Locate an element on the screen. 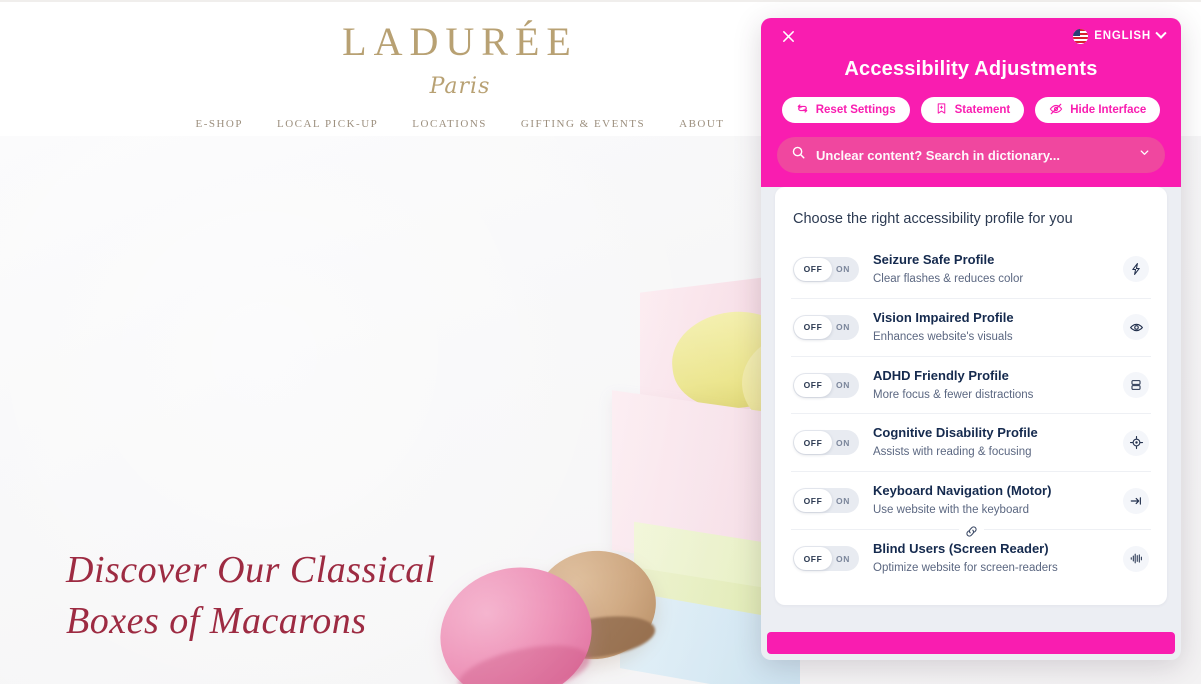  lightning-bolt-icon is located at coordinates (1136, 269).